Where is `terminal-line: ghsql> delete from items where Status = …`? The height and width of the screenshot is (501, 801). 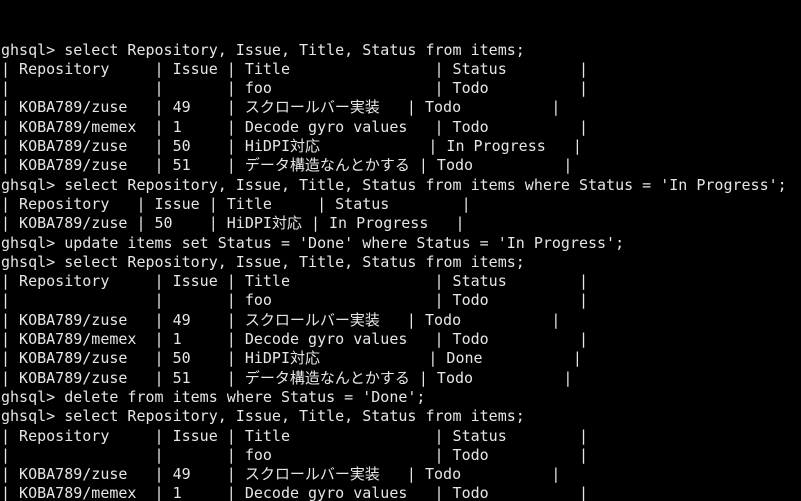
terminal-line: ghsql> delete from items where Status = … is located at coordinates (213, 396).